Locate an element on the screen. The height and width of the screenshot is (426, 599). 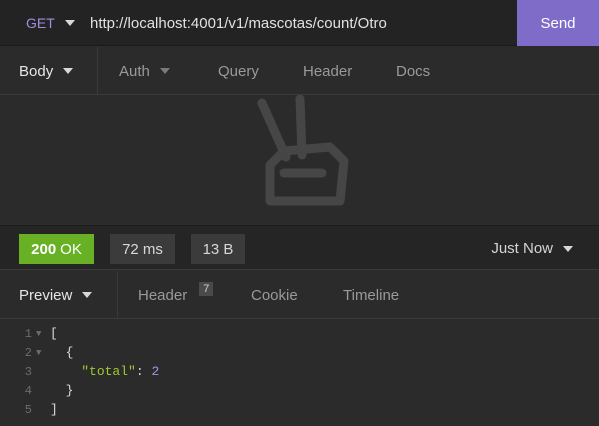
code-text: "total": 2 is located at coordinates (104, 371).